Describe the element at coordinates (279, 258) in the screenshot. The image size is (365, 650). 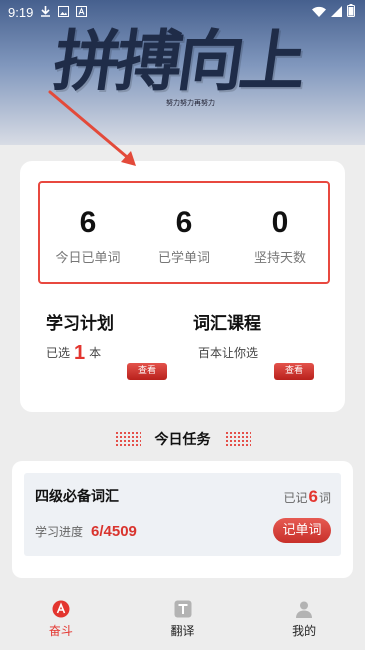
I see `stat-label: 坚持天数` at that location.